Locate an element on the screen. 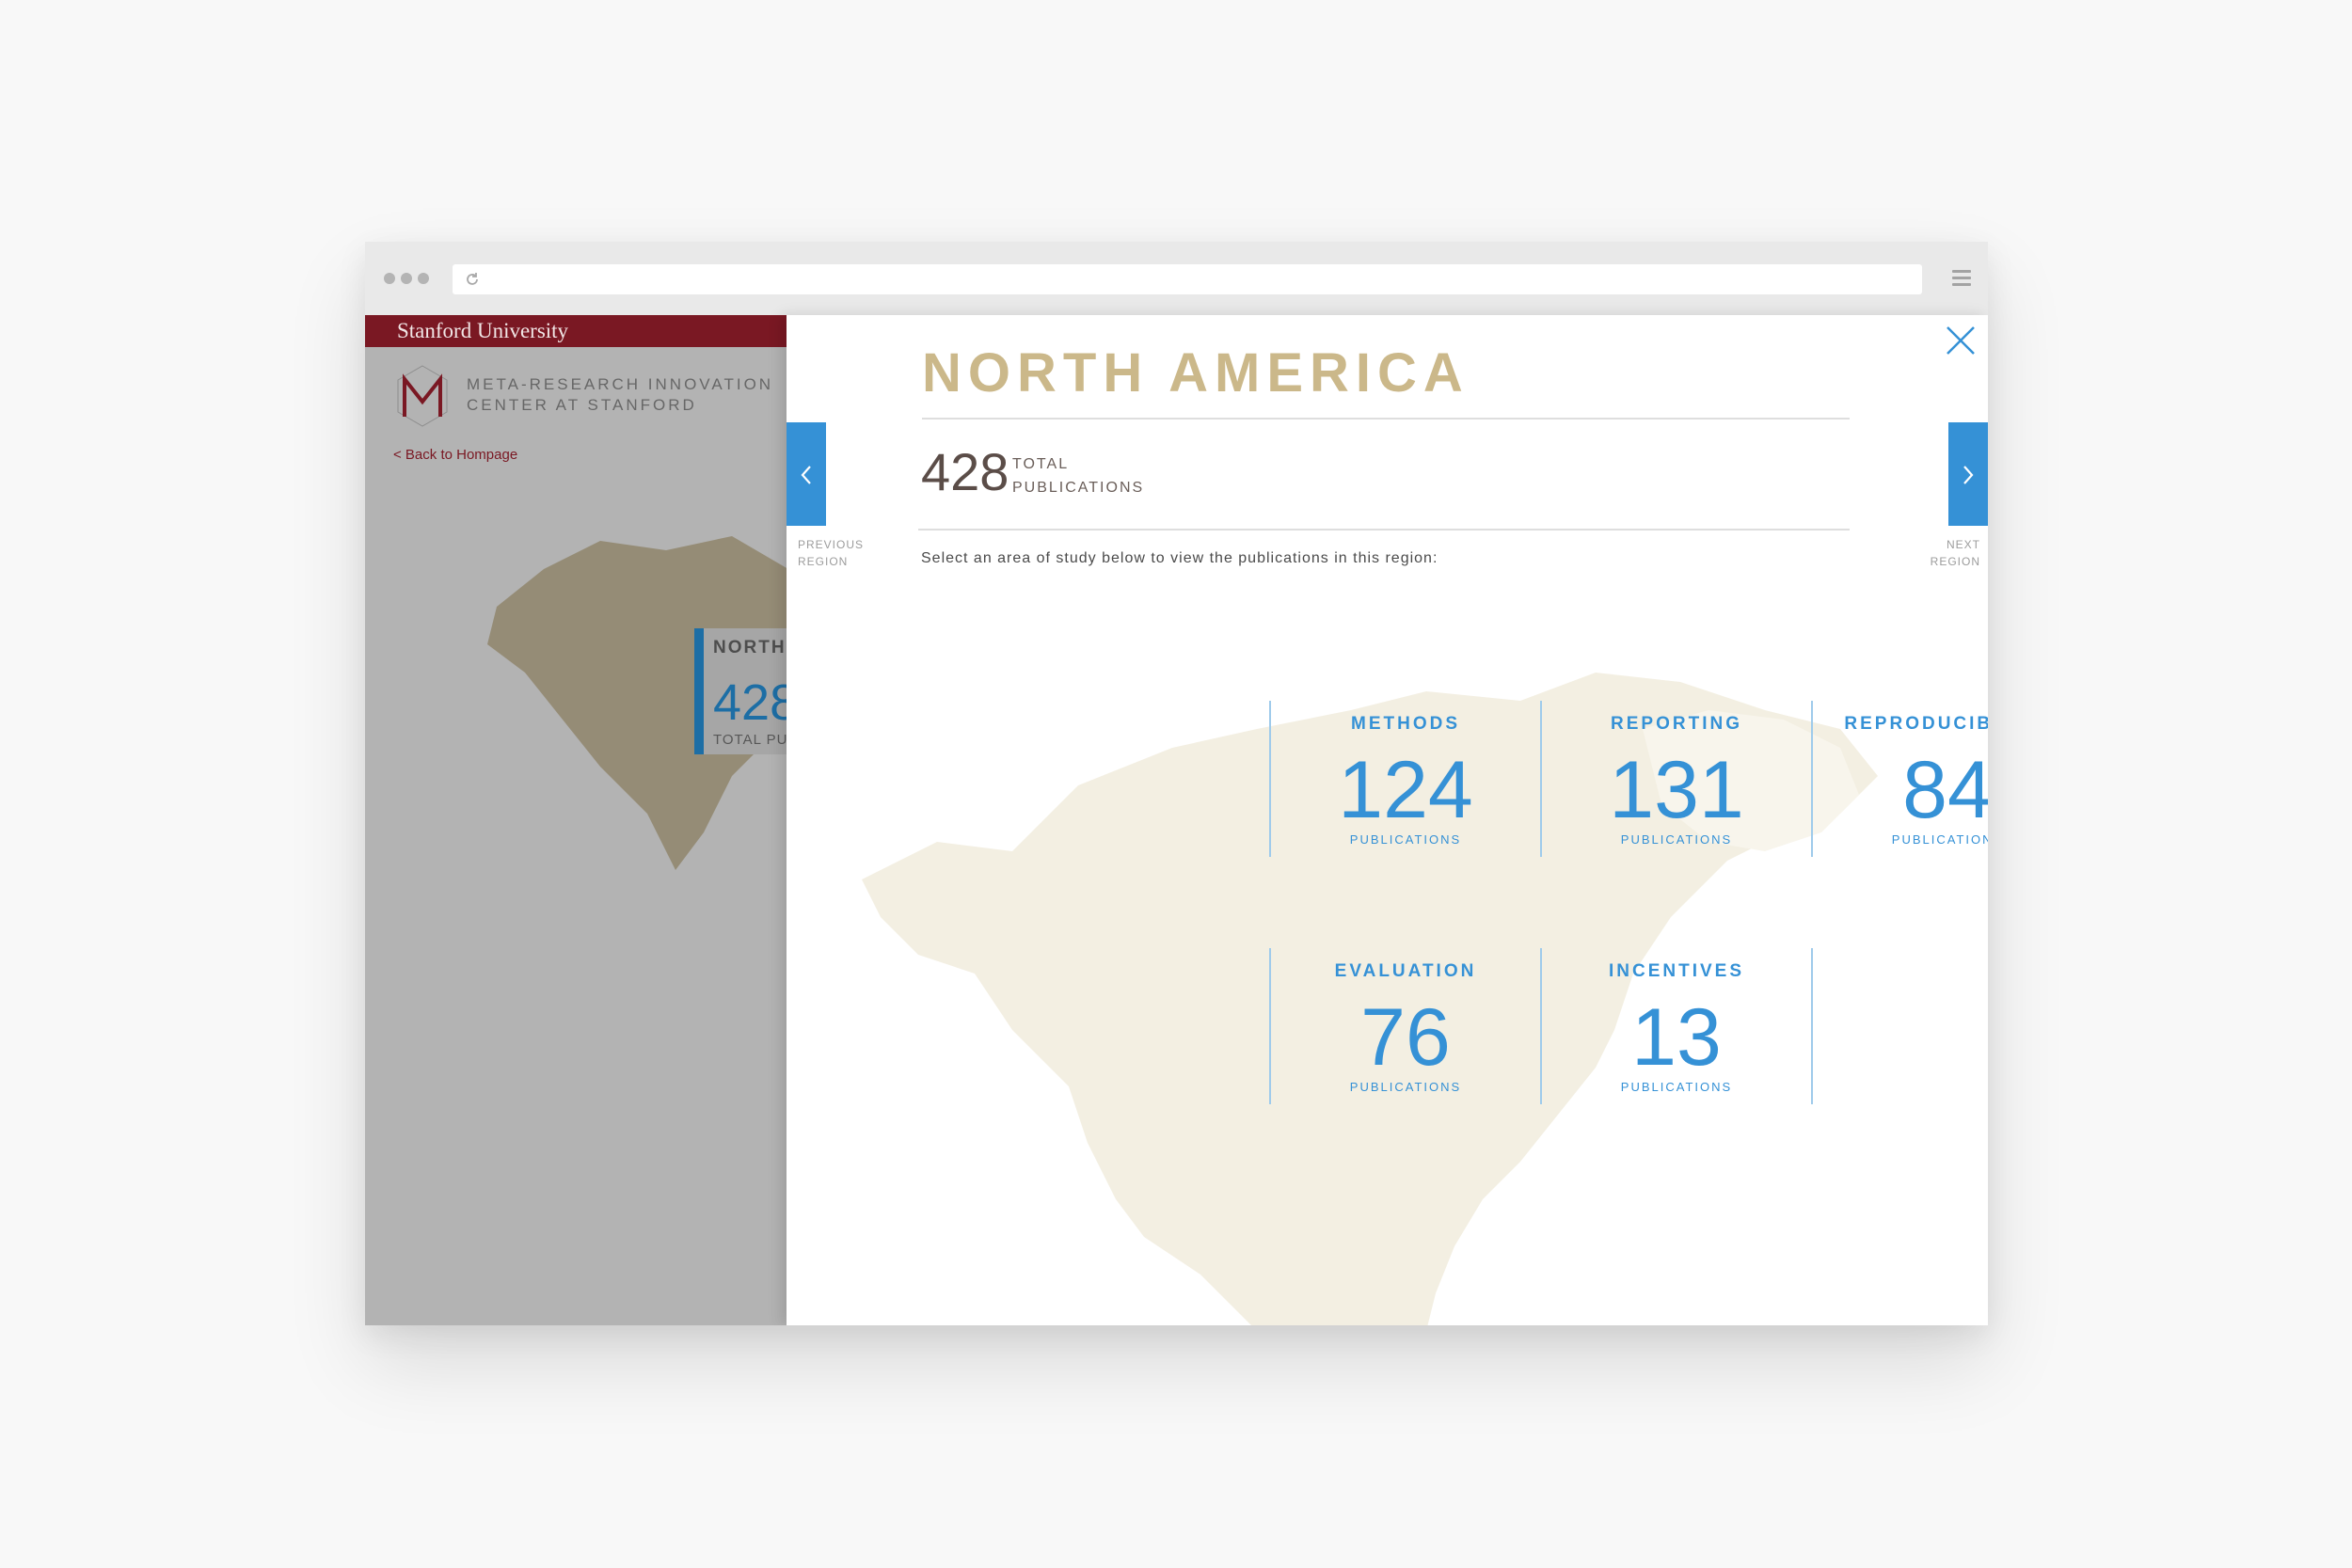 The width and height of the screenshot is (2352, 1568). study-area-tile-methods: METHODS 124 PUBLICATIONS is located at coordinates (1404, 779).